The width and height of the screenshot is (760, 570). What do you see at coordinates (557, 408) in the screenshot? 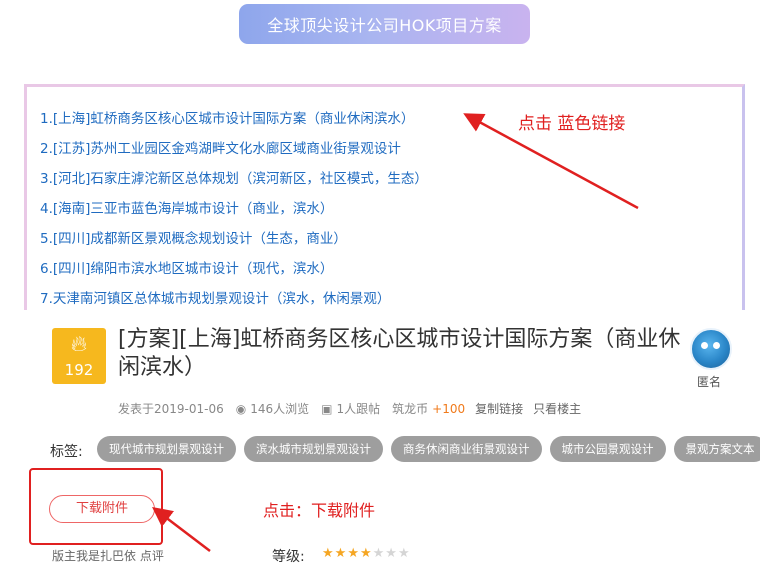
I see `only-author-button: 只看楼主` at bounding box center [557, 408].